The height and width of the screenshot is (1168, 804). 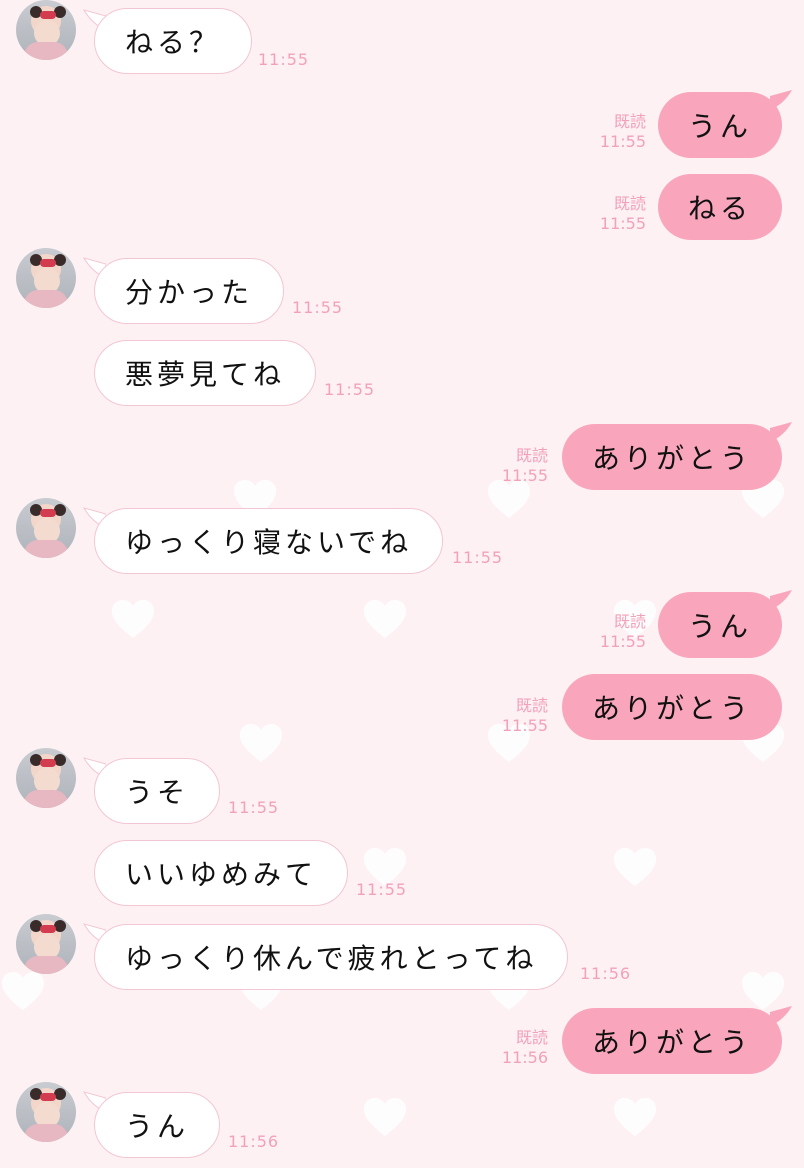 I want to click on message-bubble-incoming: ゆっくり寝ないでね, so click(x=269, y=541).